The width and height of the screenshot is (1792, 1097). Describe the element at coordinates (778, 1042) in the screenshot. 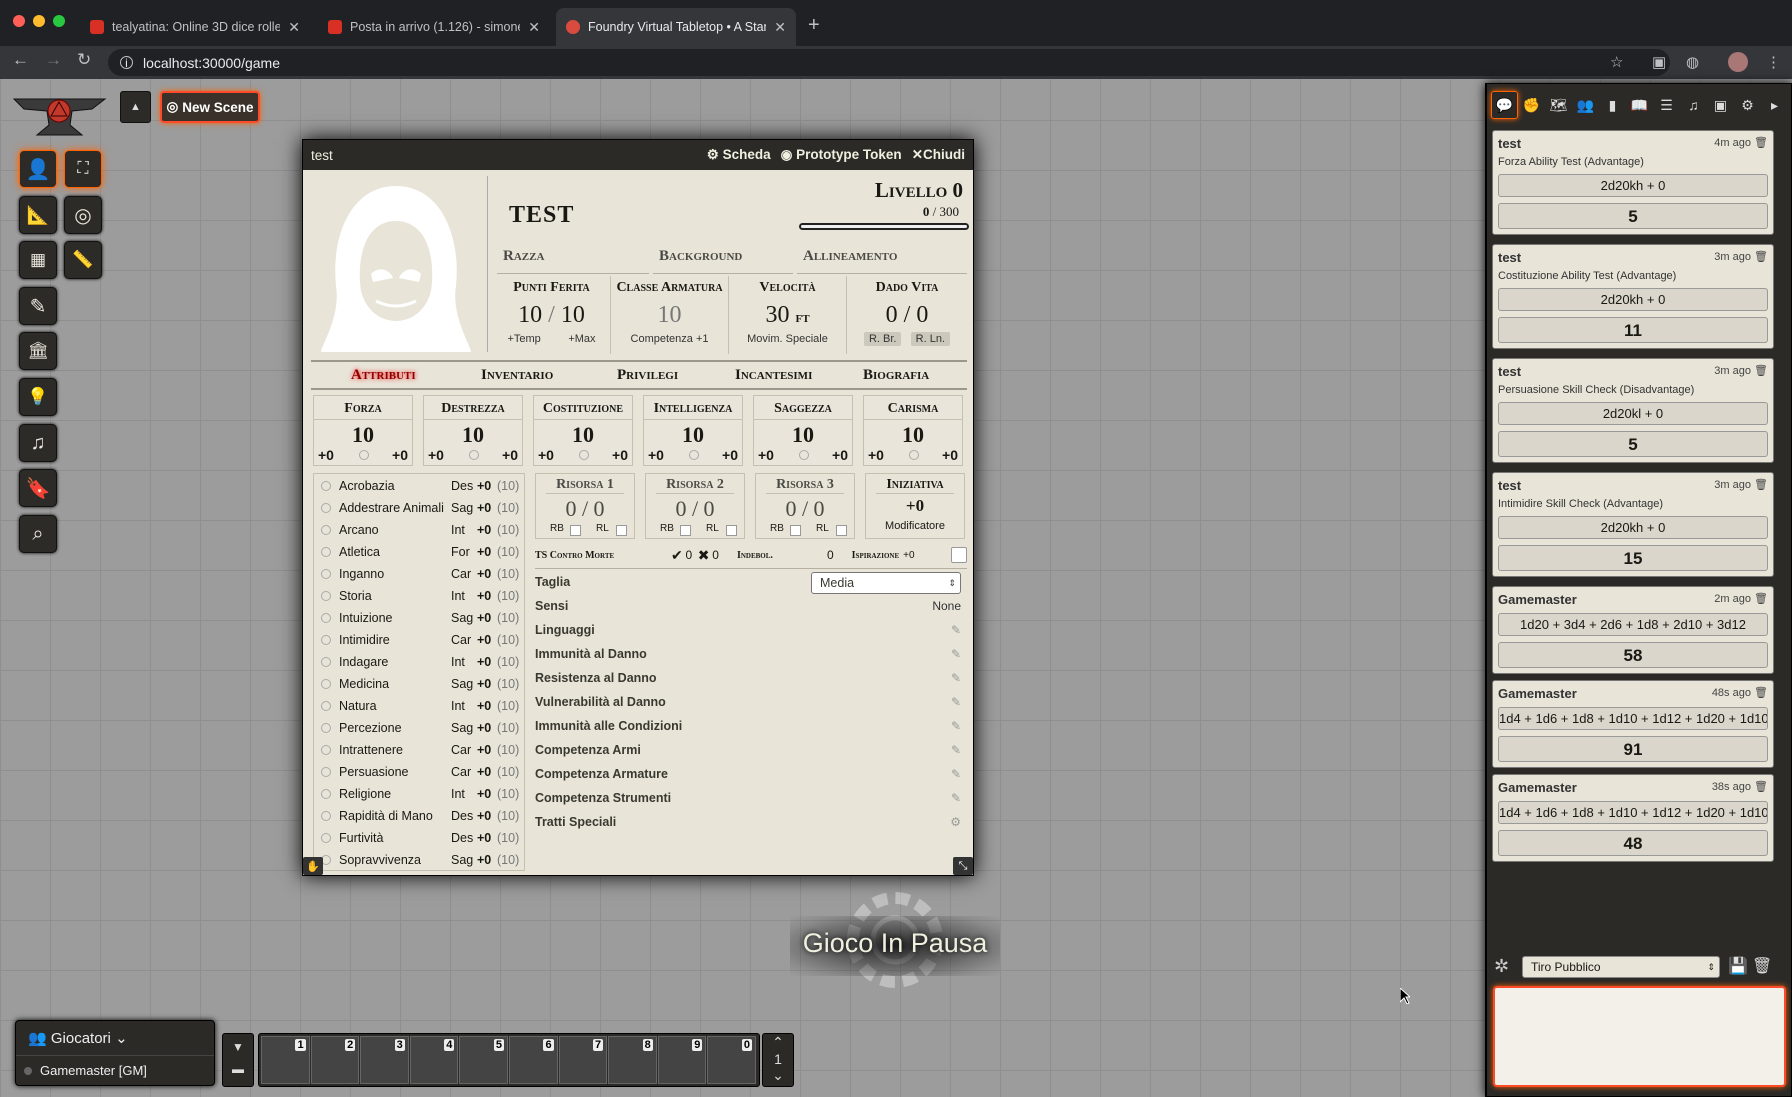

I see `page-up-icon: ⌃` at that location.